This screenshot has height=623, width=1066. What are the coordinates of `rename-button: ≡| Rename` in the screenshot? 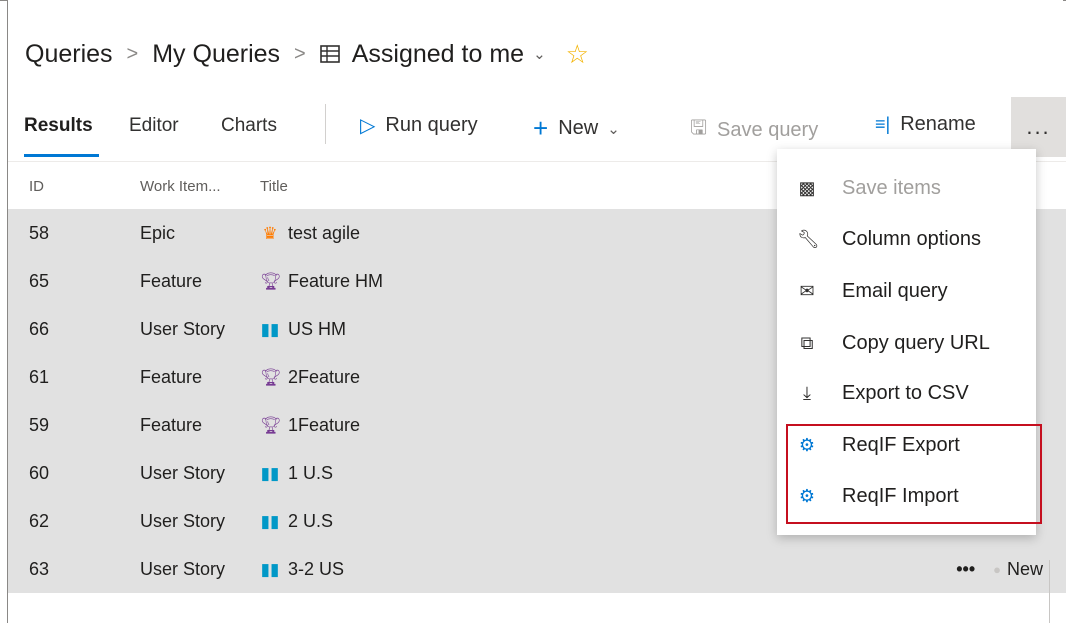 It's located at (925, 124).